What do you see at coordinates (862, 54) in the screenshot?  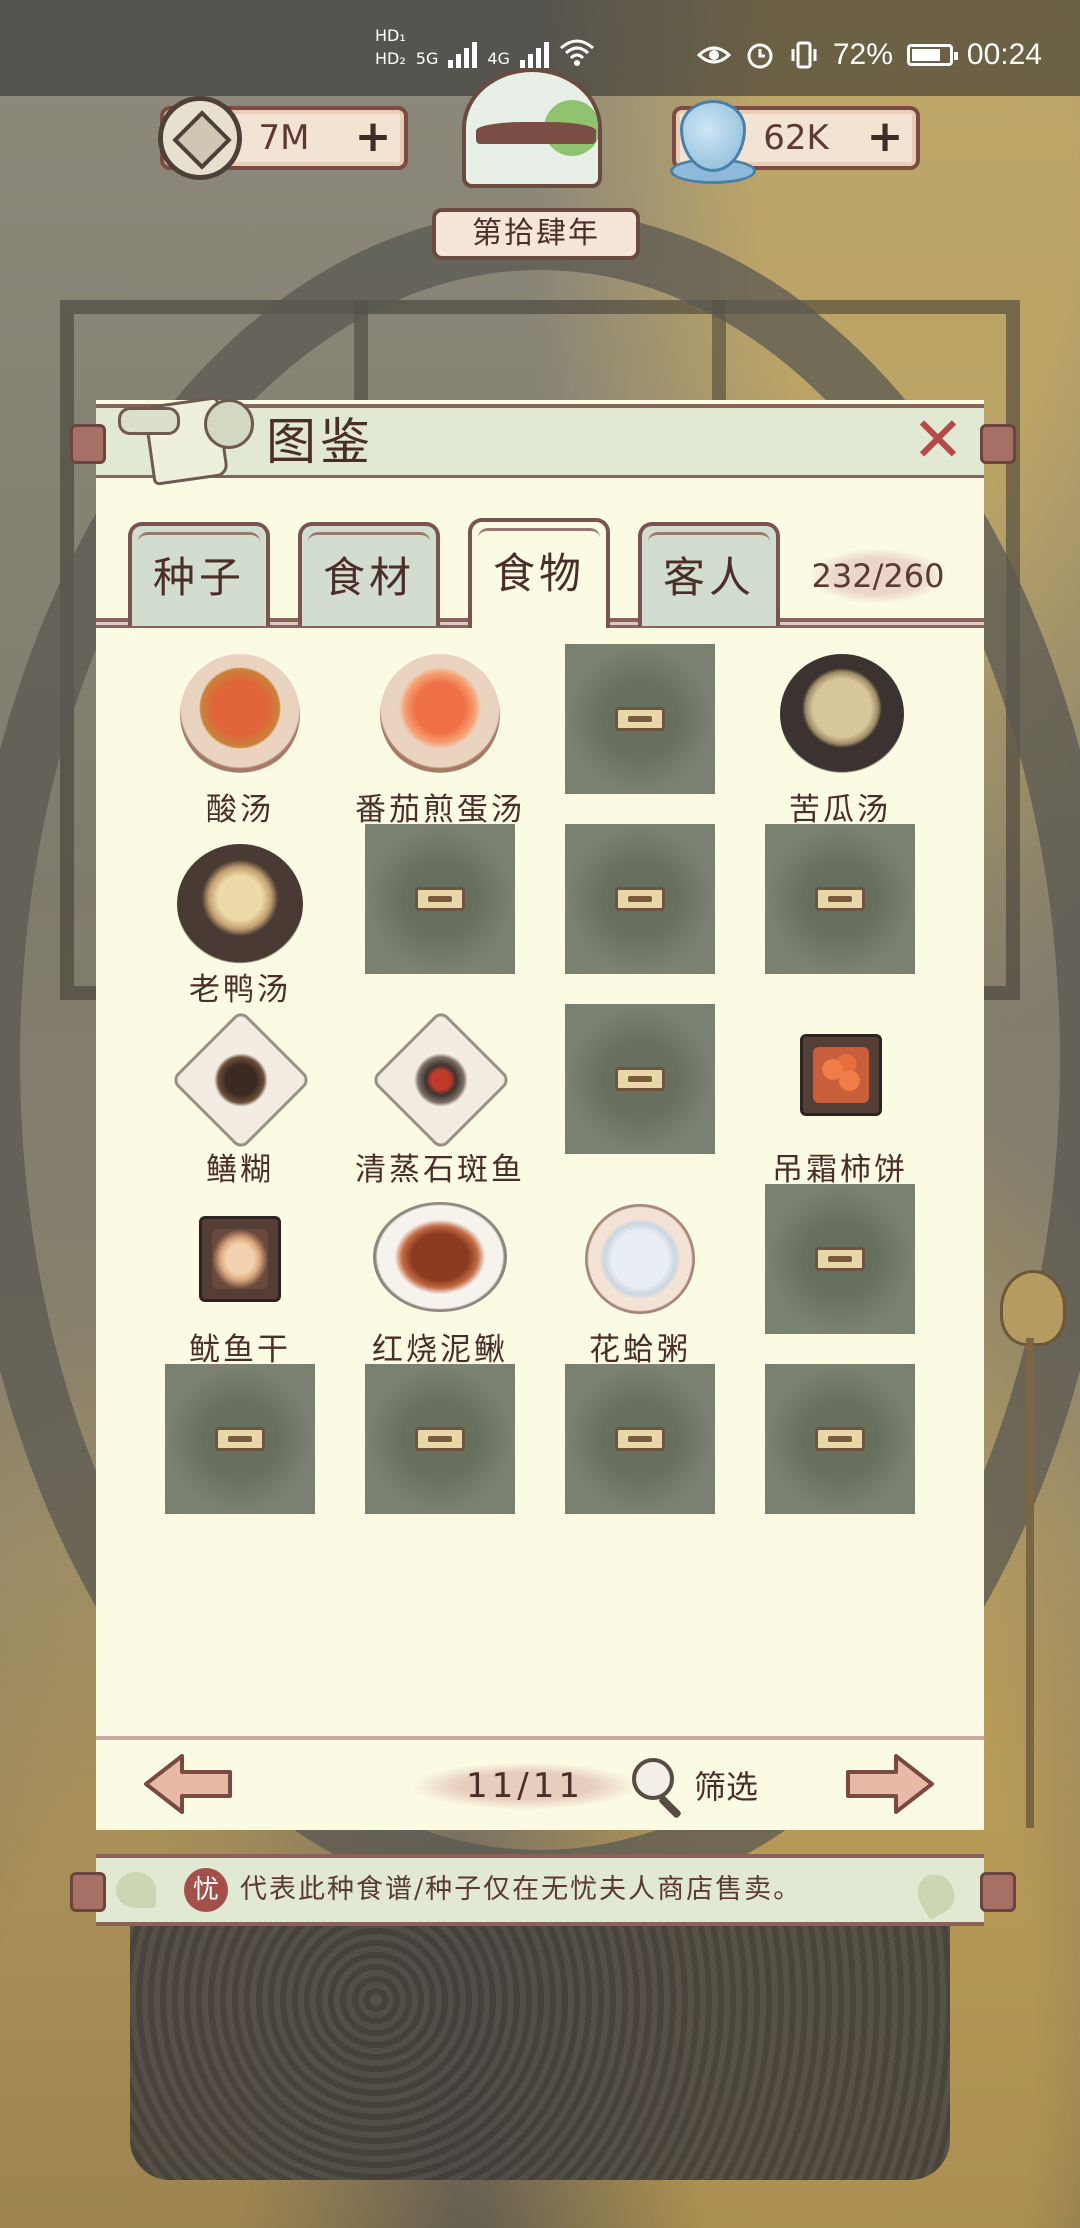 I see `battery-percent: 72%` at bounding box center [862, 54].